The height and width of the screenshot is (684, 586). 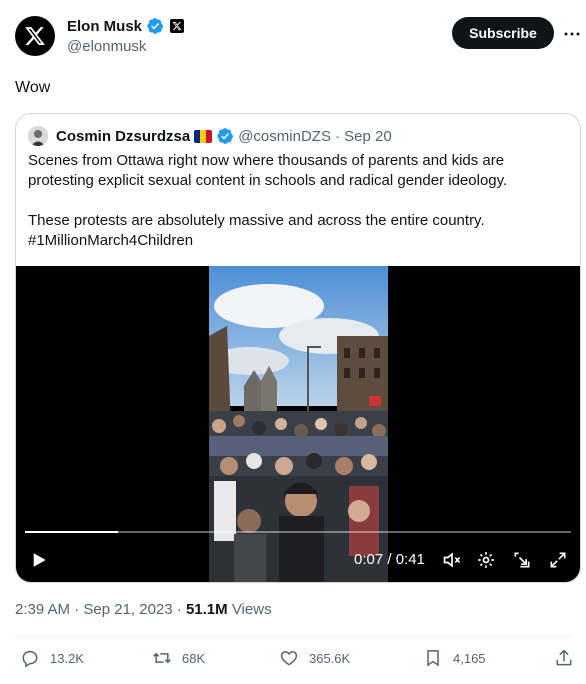 I want to click on more-options-icon, so click(x=572, y=34).